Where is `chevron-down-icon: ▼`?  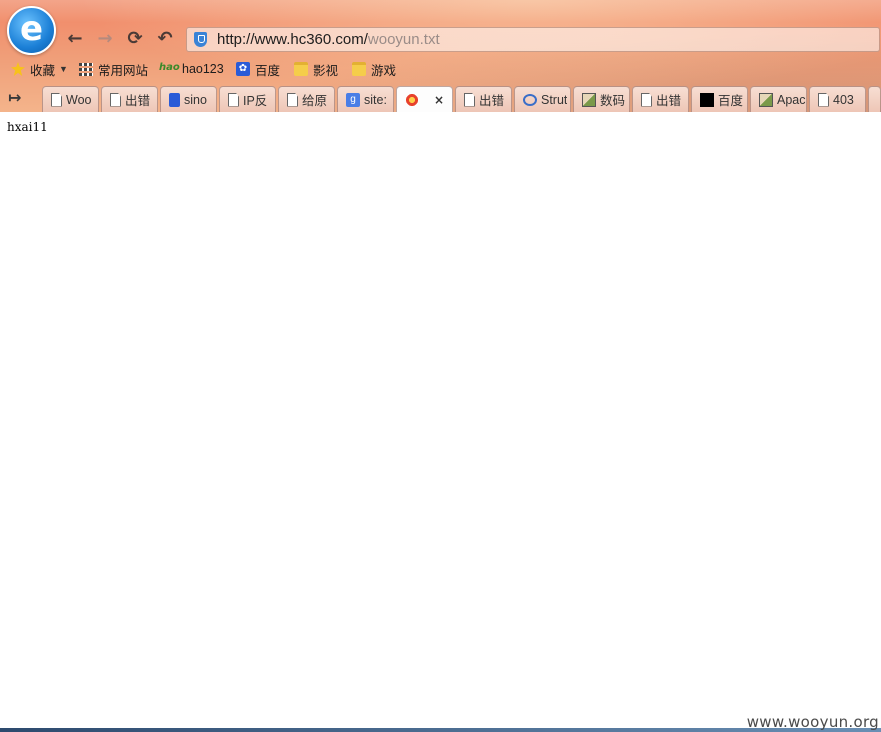 chevron-down-icon: ▼ is located at coordinates (63, 69).